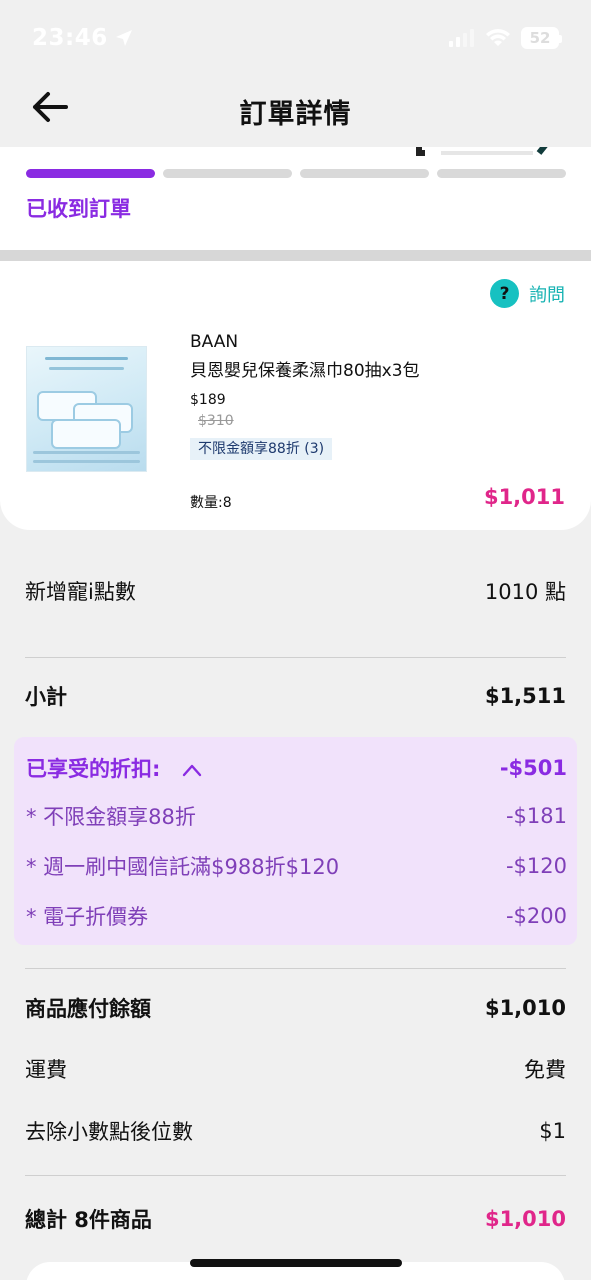  I want to click on section-divider, so click(295, 255).